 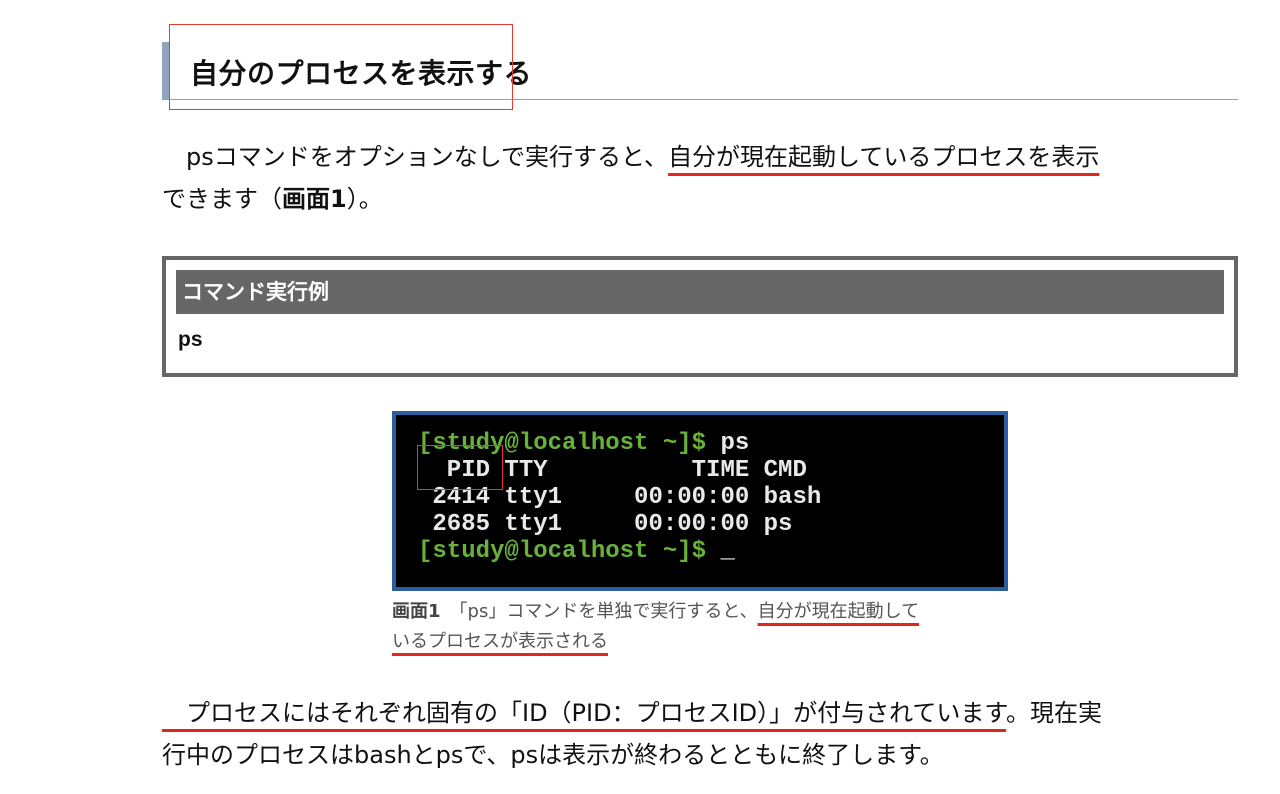 I want to click on caption-label: 画面1, so click(x=416, y=611).